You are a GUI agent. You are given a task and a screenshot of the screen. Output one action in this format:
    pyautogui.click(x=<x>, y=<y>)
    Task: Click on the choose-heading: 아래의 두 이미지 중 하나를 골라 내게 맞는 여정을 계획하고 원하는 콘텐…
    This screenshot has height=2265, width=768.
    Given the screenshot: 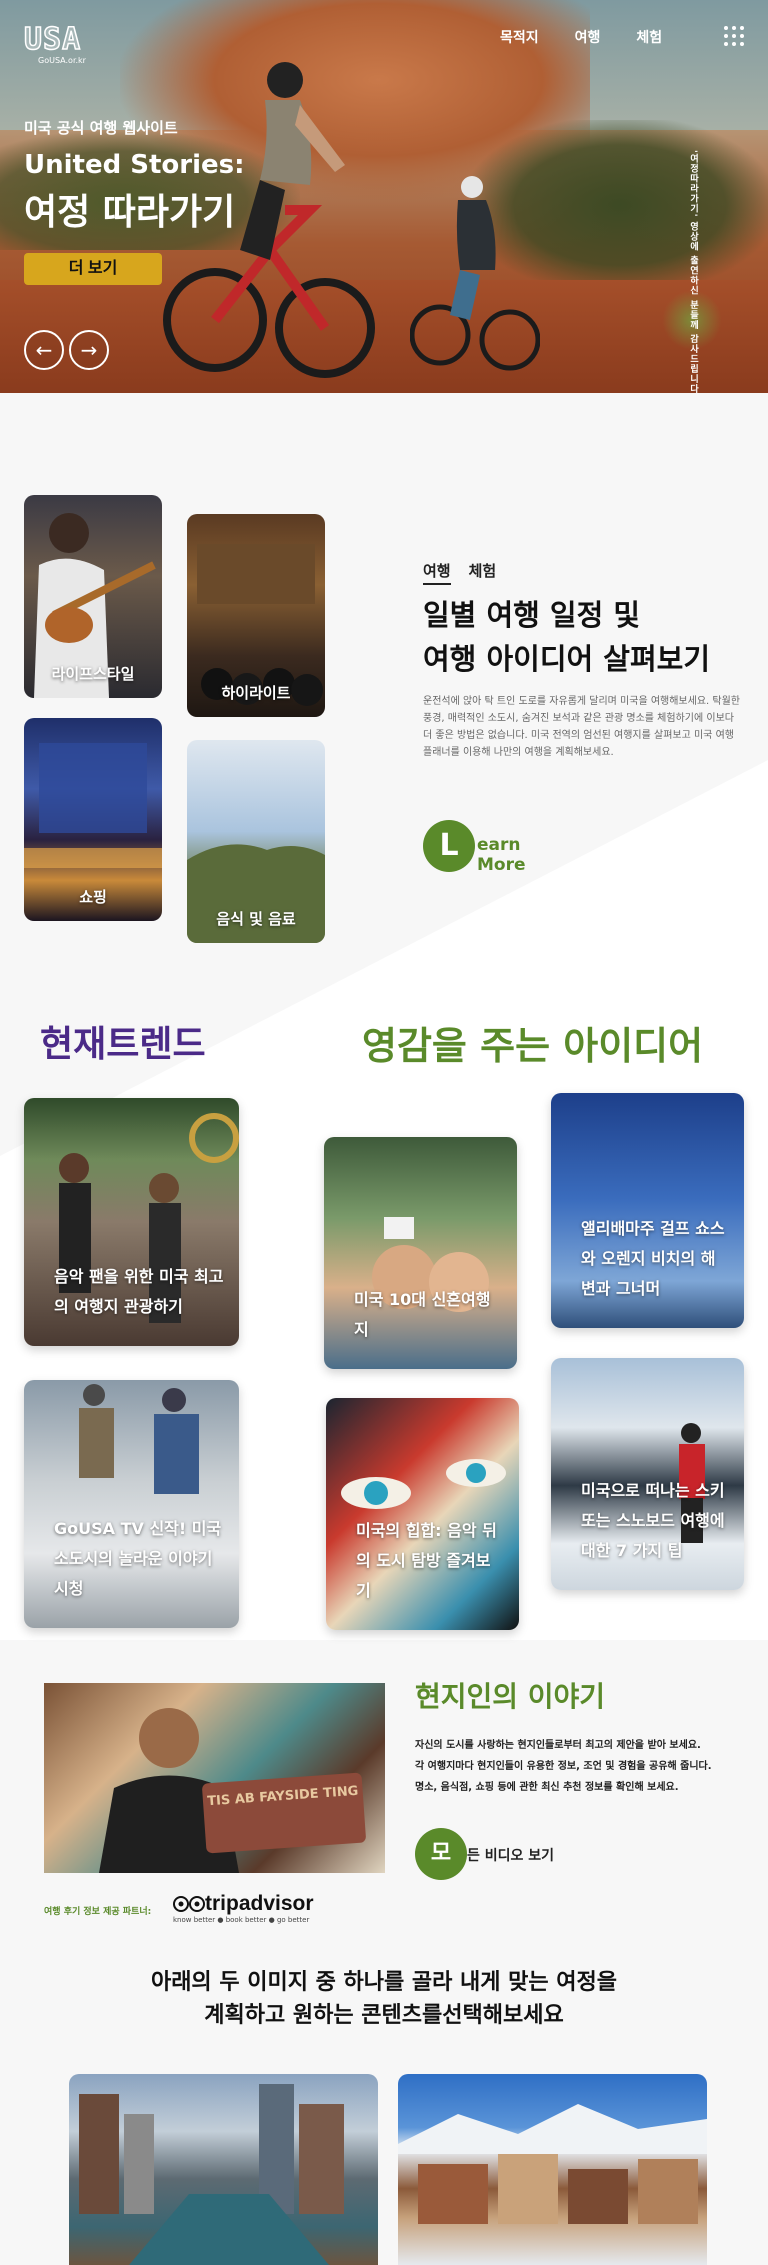 What is the action you would take?
    pyautogui.click(x=384, y=1999)
    